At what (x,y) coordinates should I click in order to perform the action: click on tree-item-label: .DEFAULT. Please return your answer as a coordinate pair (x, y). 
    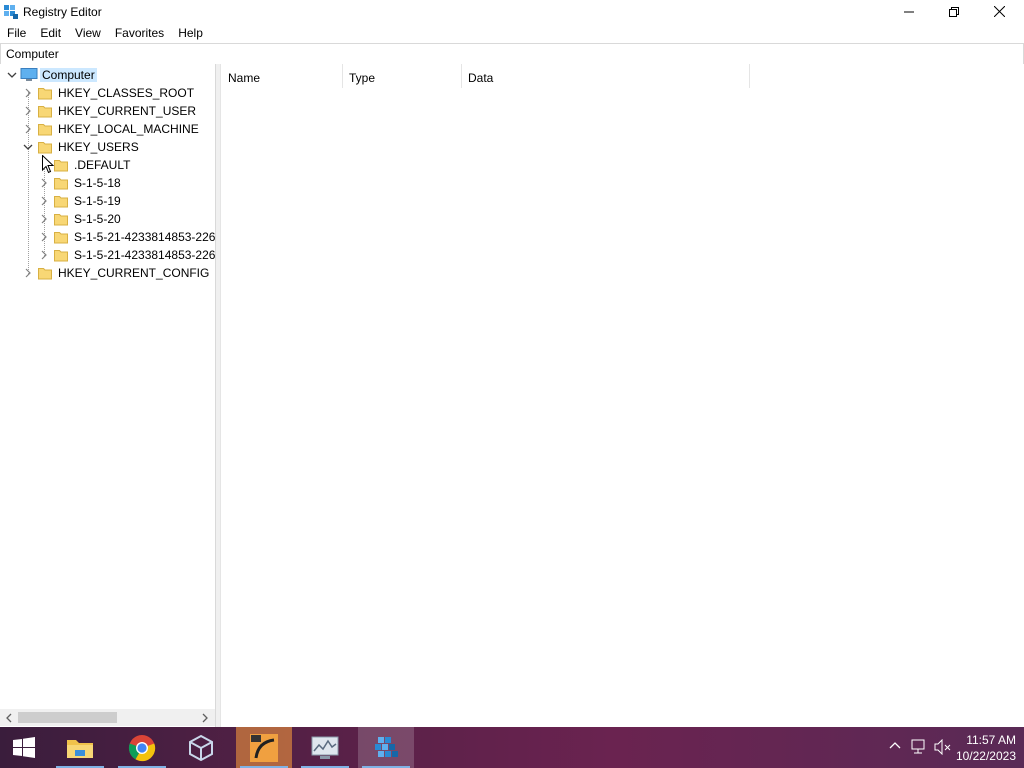
    Looking at the image, I should click on (102, 165).